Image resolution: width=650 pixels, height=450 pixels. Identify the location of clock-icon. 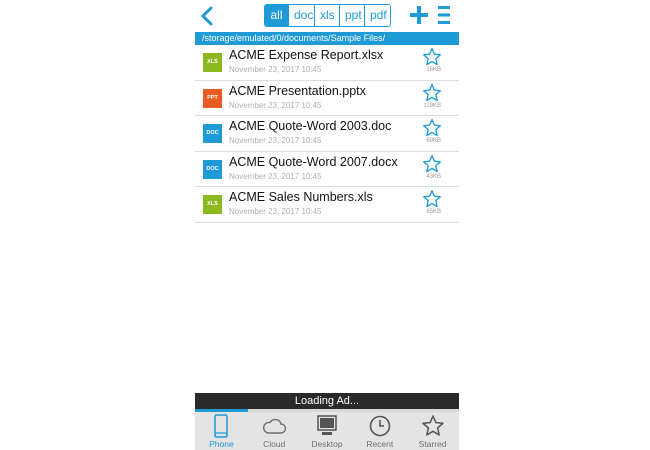
(380, 426).